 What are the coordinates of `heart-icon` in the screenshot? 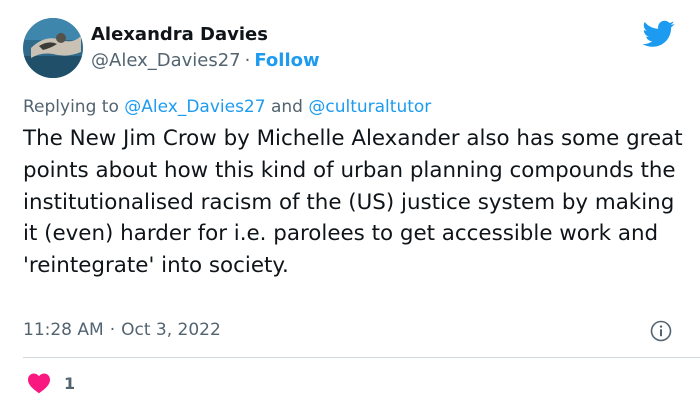 It's located at (39, 383).